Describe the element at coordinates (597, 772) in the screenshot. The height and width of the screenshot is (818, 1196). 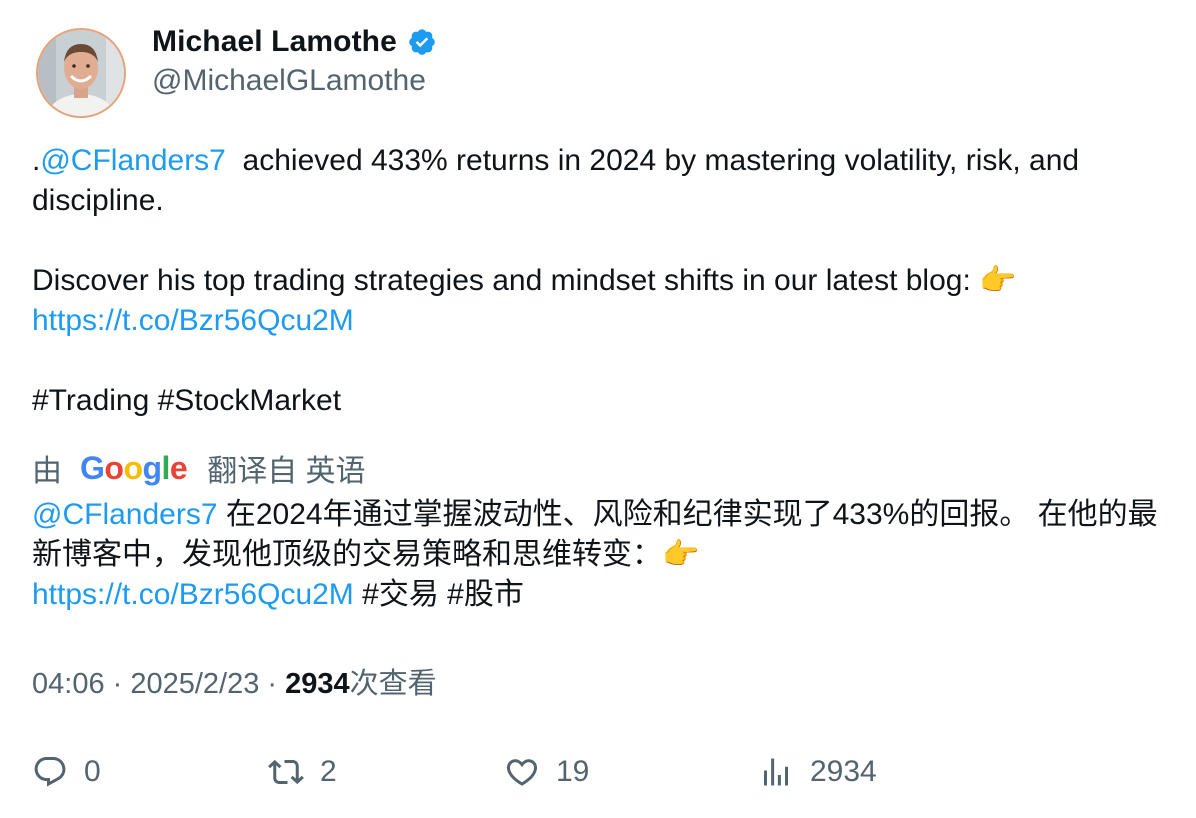
I see `action-bar: 0 2 19 2934` at that location.